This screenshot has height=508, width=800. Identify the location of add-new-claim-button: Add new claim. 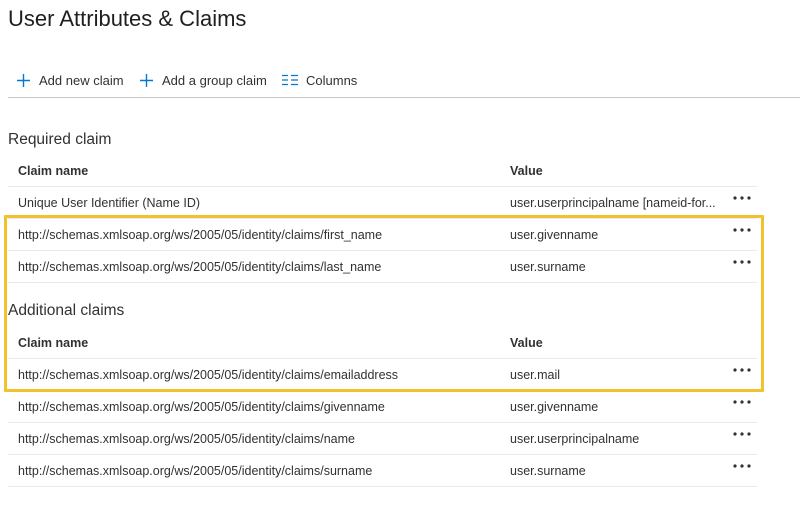
(70, 80).